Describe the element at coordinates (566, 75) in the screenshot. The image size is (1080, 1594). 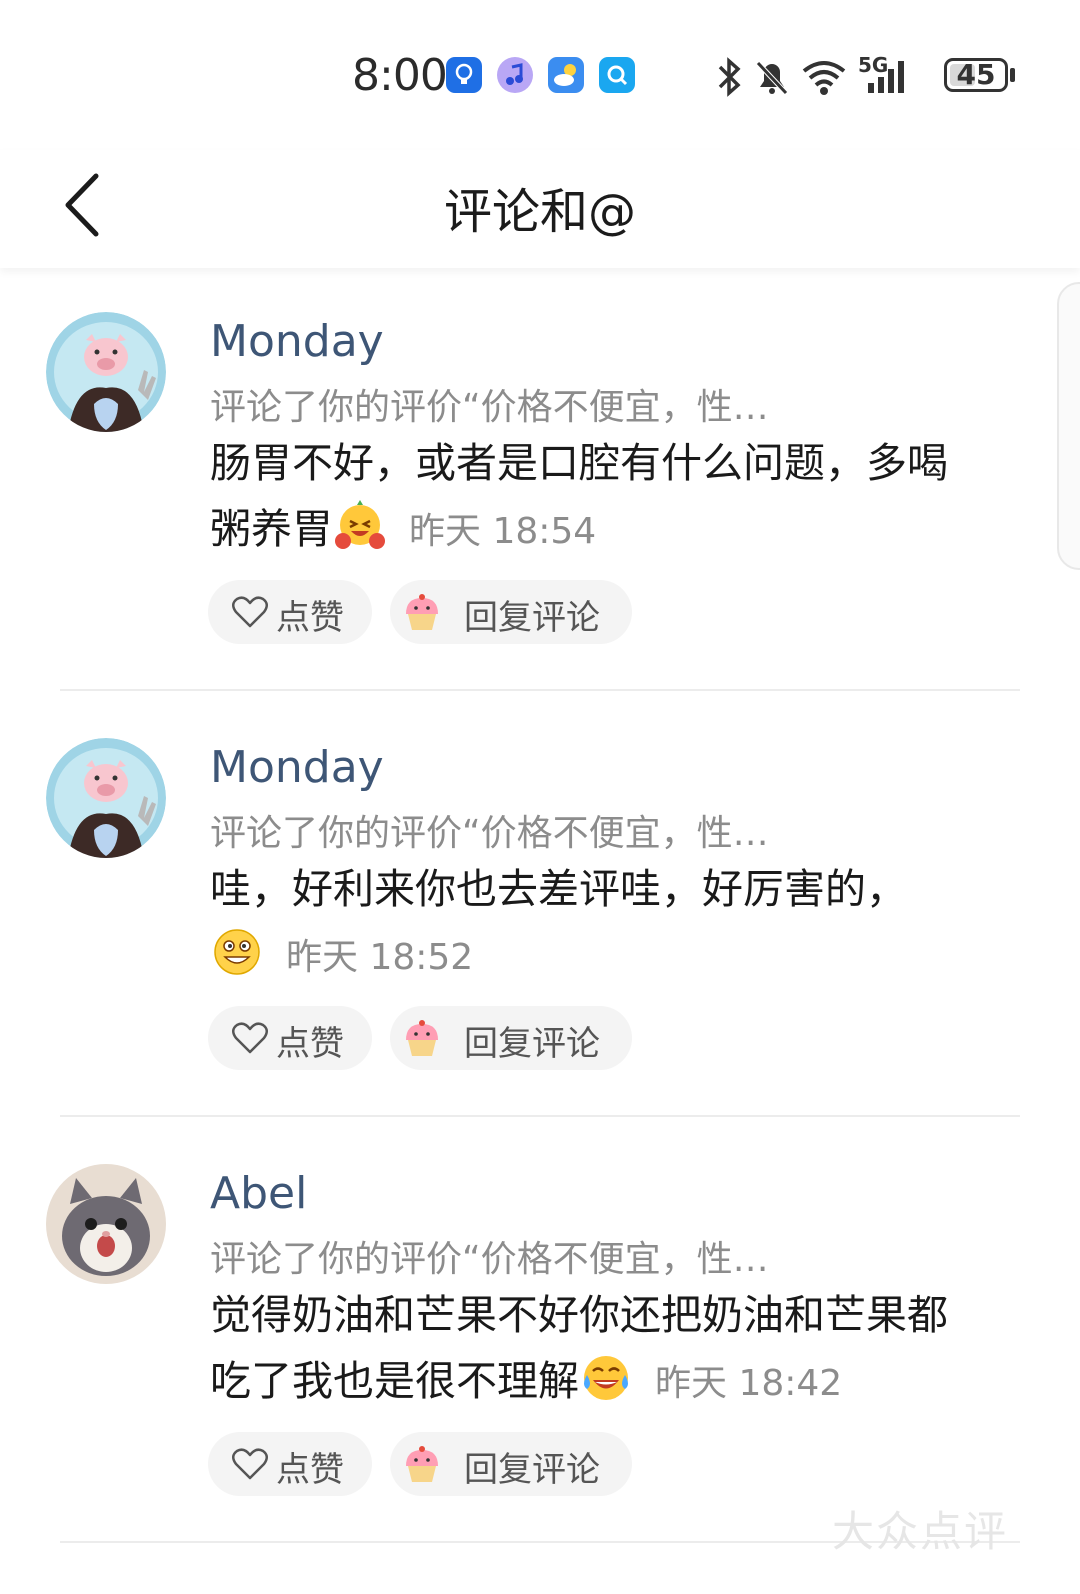
I see `weather-icon` at that location.